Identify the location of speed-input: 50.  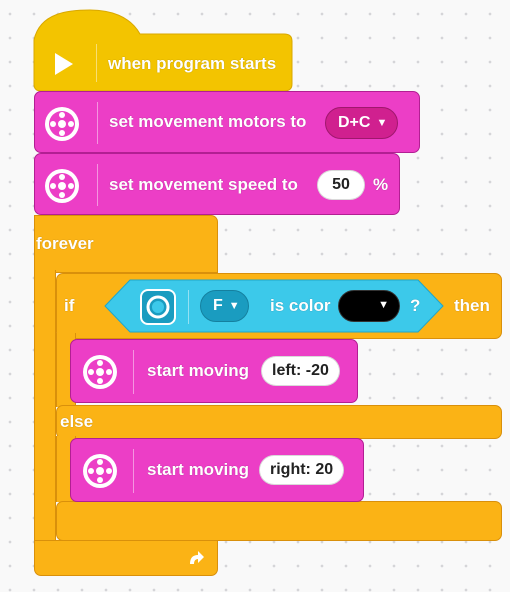
(341, 185).